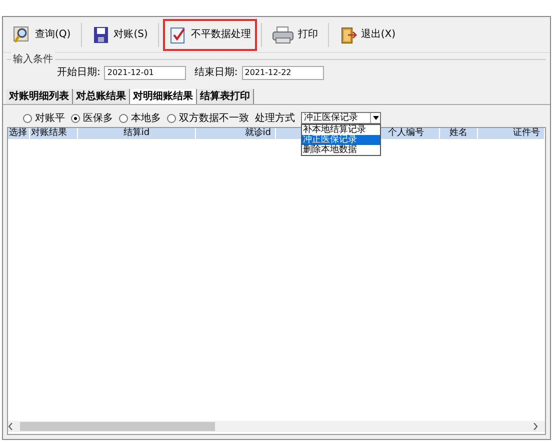 This screenshot has width=553, height=442. What do you see at coordinates (78, 73) in the screenshot?
I see `field-label: 开始日期:` at bounding box center [78, 73].